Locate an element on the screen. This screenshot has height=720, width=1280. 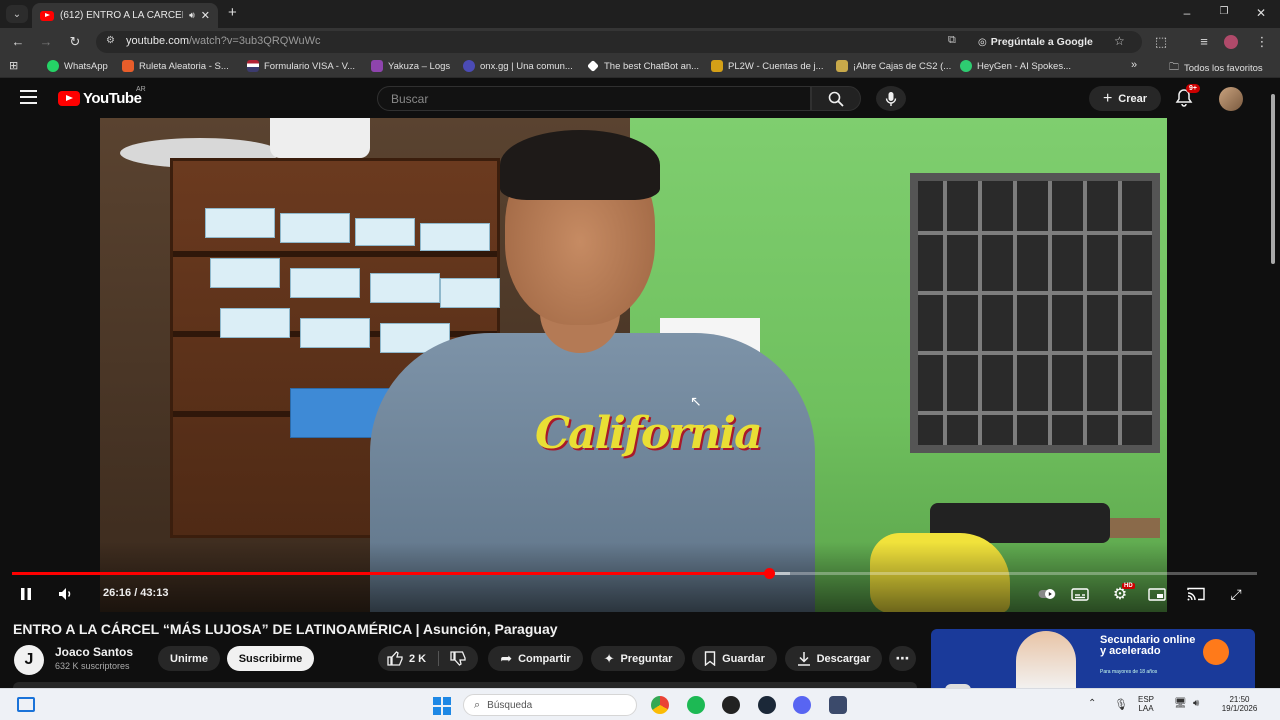
pause-button is located at coordinates (26, 594).